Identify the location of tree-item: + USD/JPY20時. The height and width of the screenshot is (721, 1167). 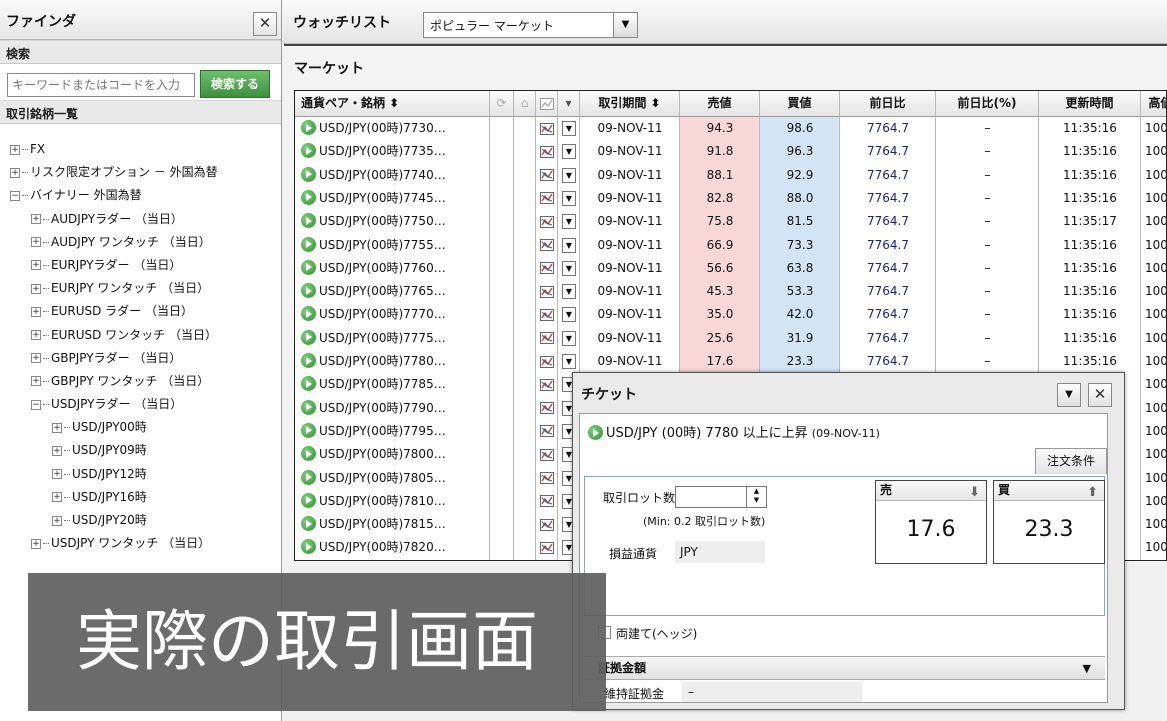
(140, 520).